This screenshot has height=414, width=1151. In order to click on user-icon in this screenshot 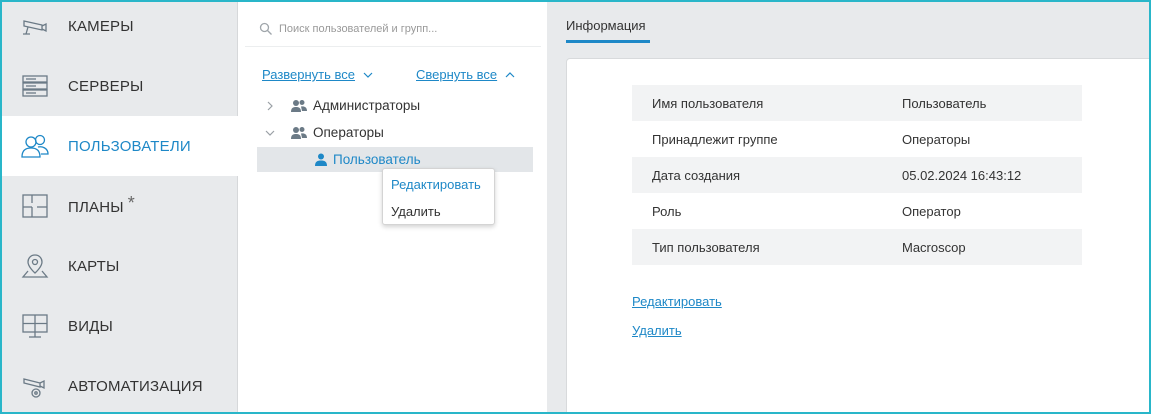, I will do `click(321, 159)`.